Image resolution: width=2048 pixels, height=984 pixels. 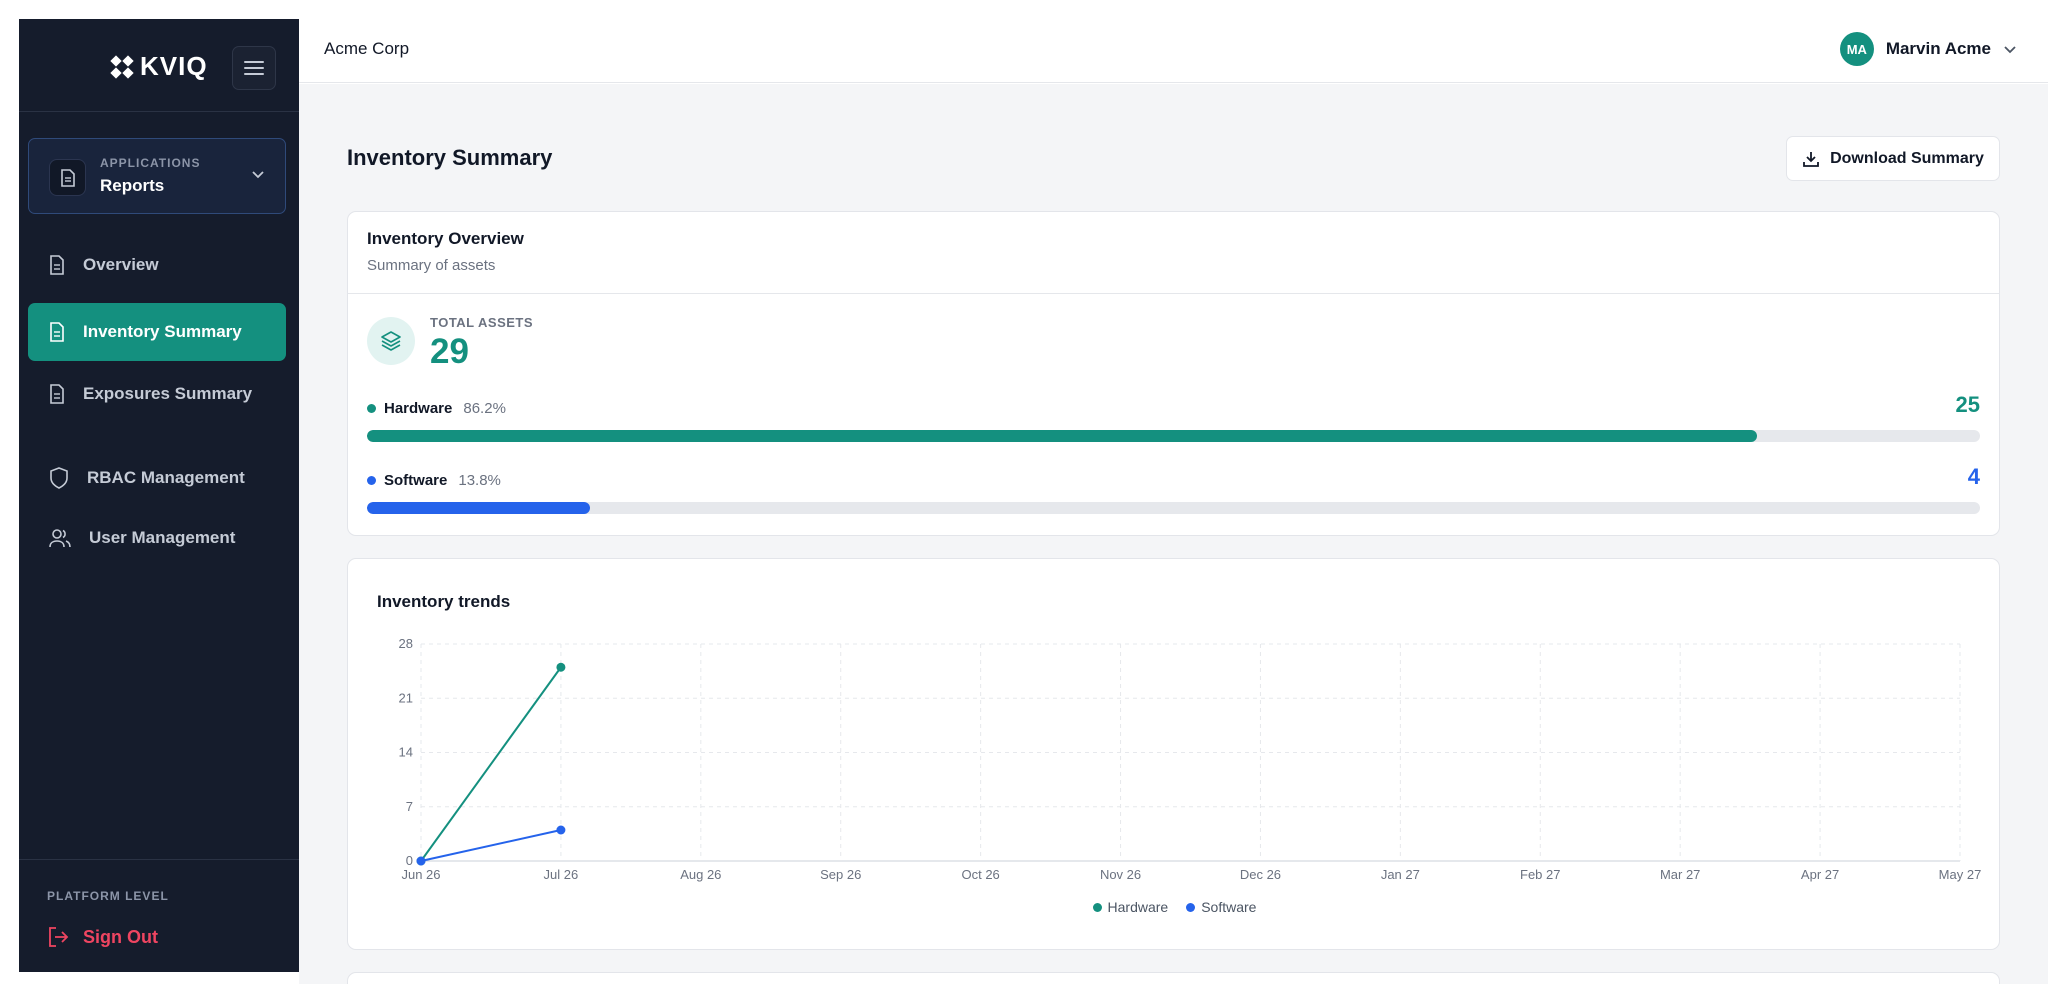 What do you see at coordinates (1173, 978) in the screenshot?
I see `next-card` at bounding box center [1173, 978].